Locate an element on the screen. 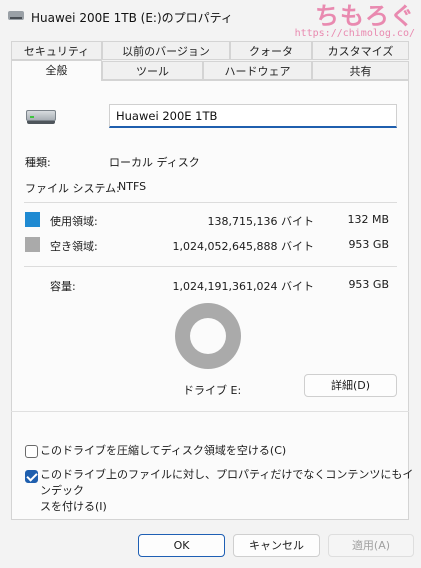 The width and height of the screenshot is (421, 568). type-label: 種類: is located at coordinates (38, 162).